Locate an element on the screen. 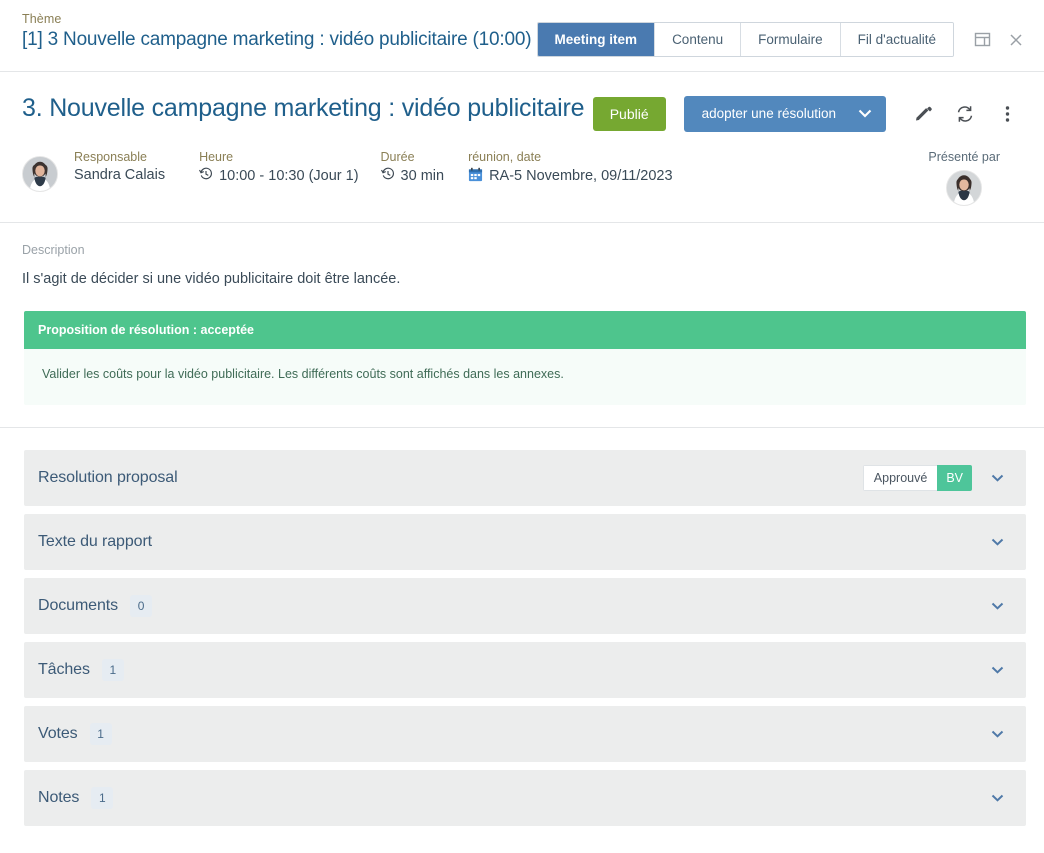  presented-by-label: Présenté par is located at coordinates (964, 157).